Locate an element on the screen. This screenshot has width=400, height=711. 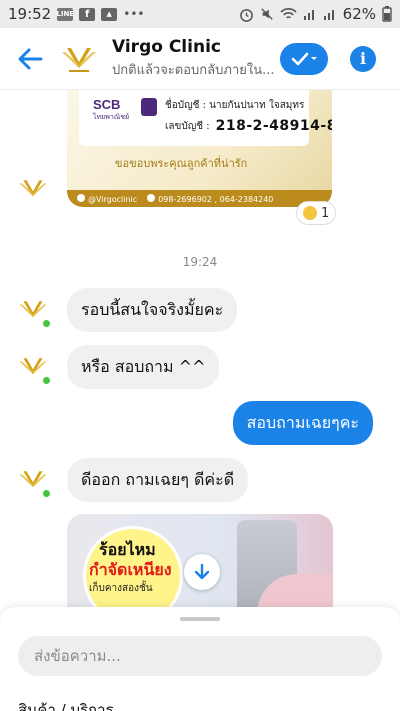
message-bubble: ดีออก ถามเฉยๆ ดีค่ะดี is located at coordinates (158, 480).